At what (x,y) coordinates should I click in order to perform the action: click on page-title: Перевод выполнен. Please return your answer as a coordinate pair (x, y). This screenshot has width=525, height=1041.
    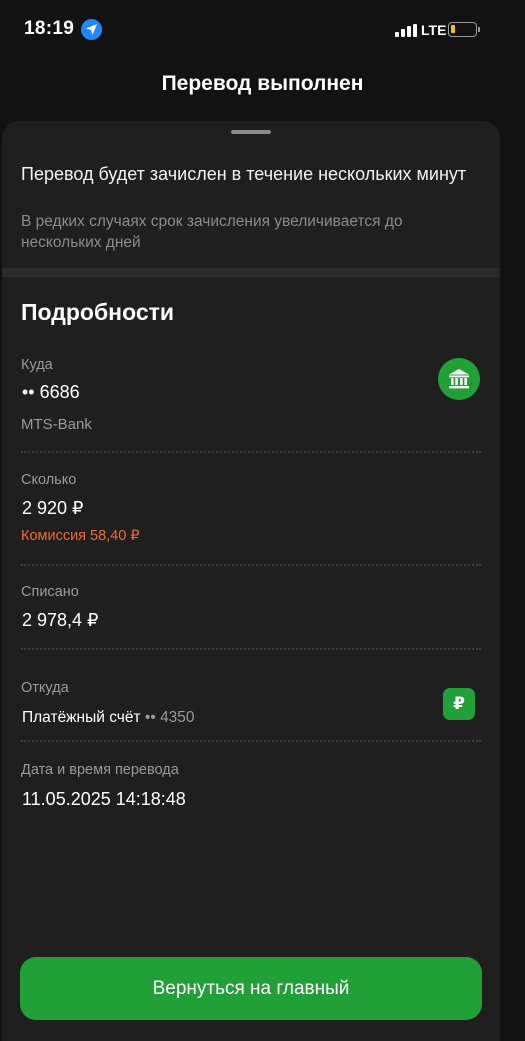
    Looking at the image, I should click on (262, 83).